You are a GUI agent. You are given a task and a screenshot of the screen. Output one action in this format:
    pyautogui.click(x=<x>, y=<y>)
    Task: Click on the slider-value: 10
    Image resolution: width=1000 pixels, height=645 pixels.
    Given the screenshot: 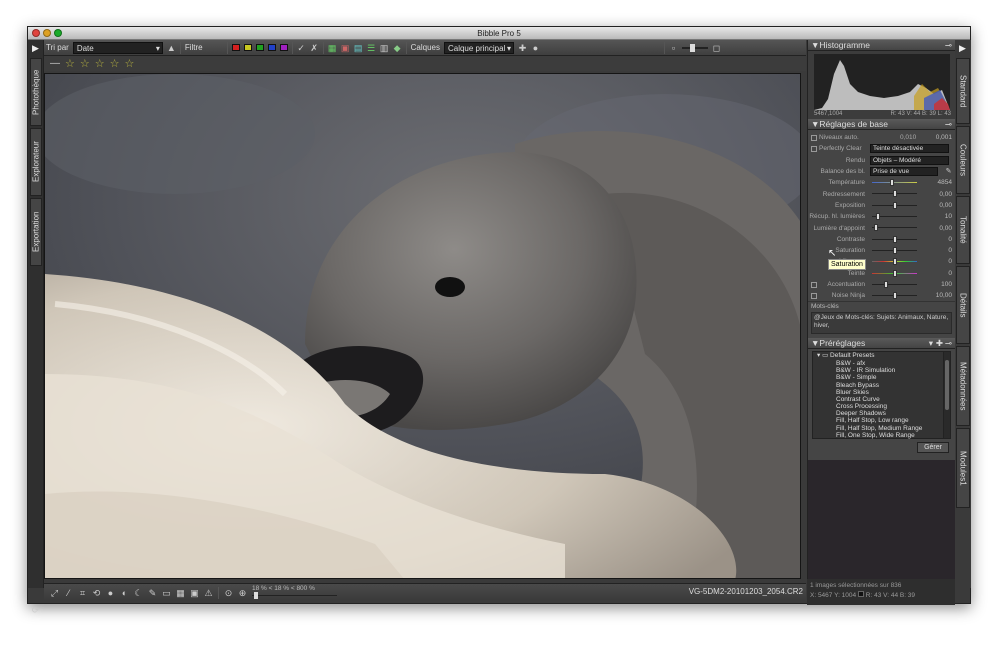 What is the action you would take?
    pyautogui.click(x=948, y=216)
    